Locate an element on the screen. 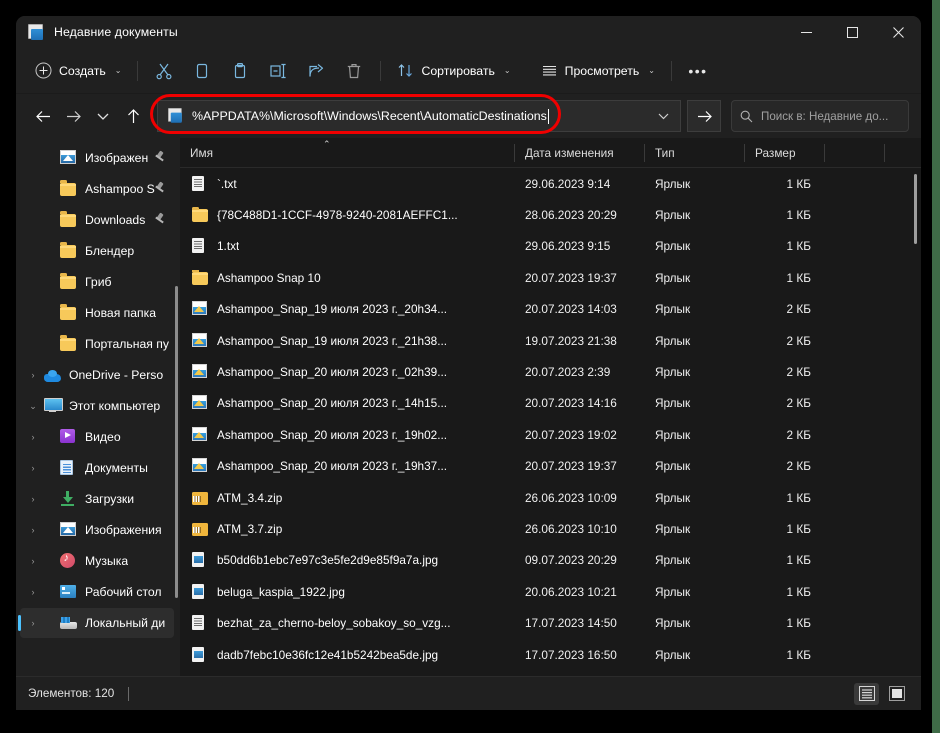  cell-date: 20.07.2023 14:16 is located at coordinates (571, 403).